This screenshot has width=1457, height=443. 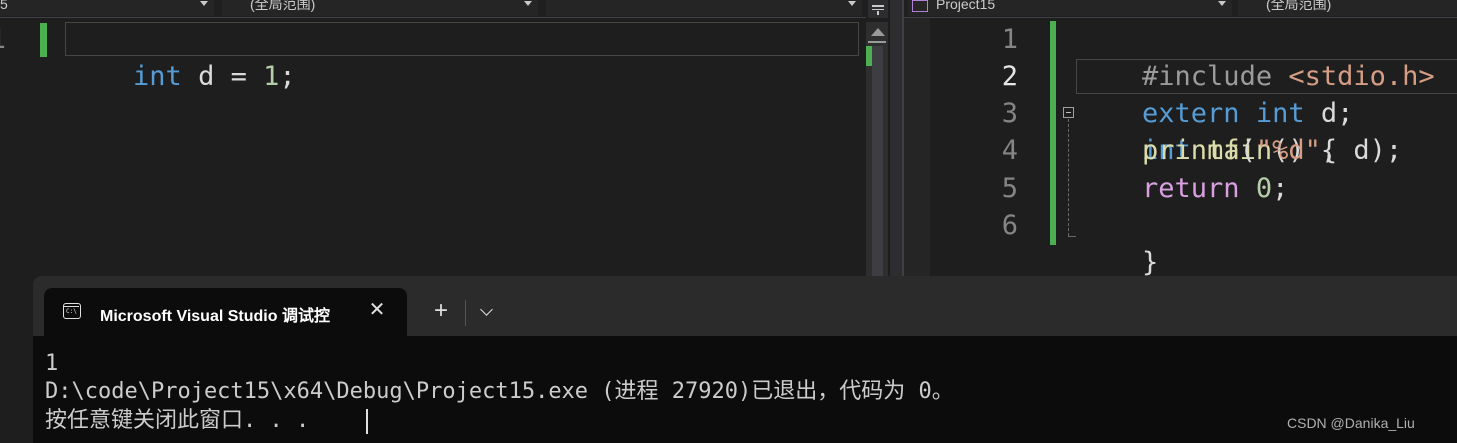 I want to click on split-editor-button, so click(x=878, y=9).